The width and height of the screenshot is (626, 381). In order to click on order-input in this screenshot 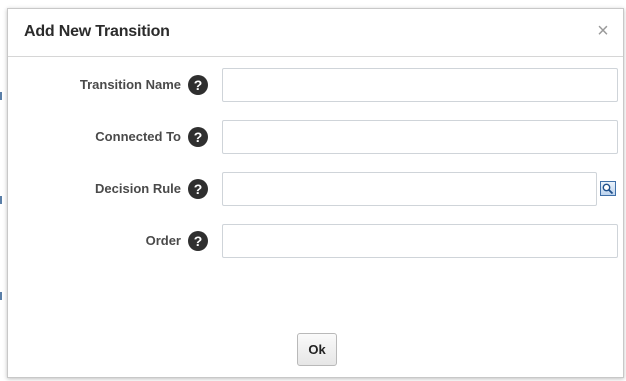, I will do `click(420, 241)`.